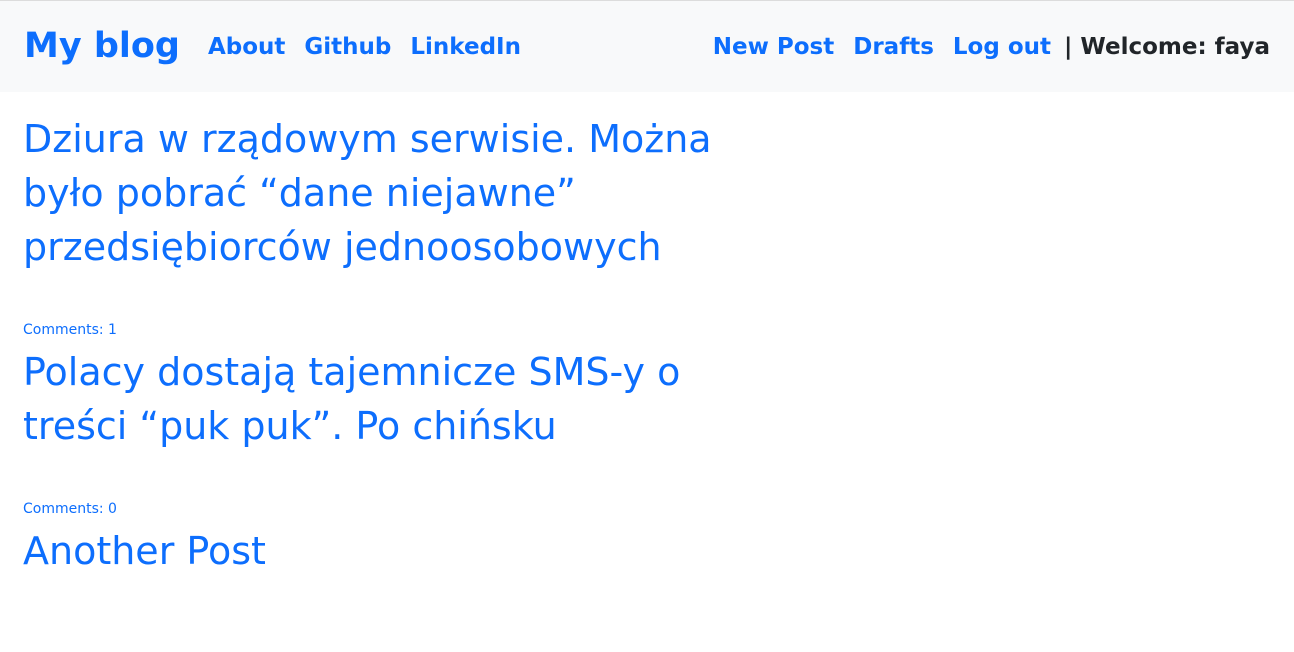  I want to click on post-comments-link: Comments: 1, so click(400, 330).